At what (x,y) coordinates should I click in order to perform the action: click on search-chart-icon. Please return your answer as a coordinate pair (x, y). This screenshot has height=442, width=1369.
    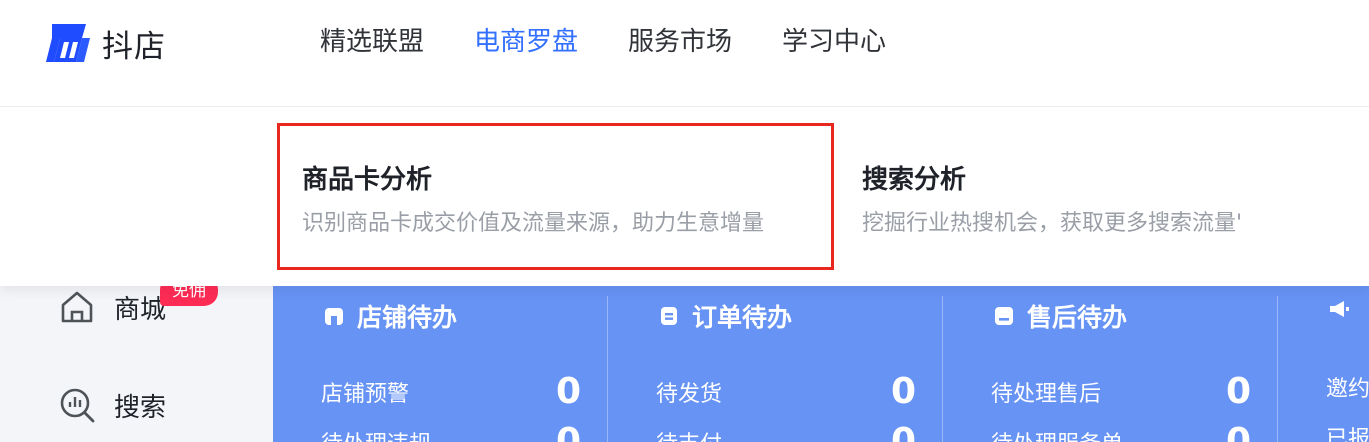
    Looking at the image, I should click on (77, 405).